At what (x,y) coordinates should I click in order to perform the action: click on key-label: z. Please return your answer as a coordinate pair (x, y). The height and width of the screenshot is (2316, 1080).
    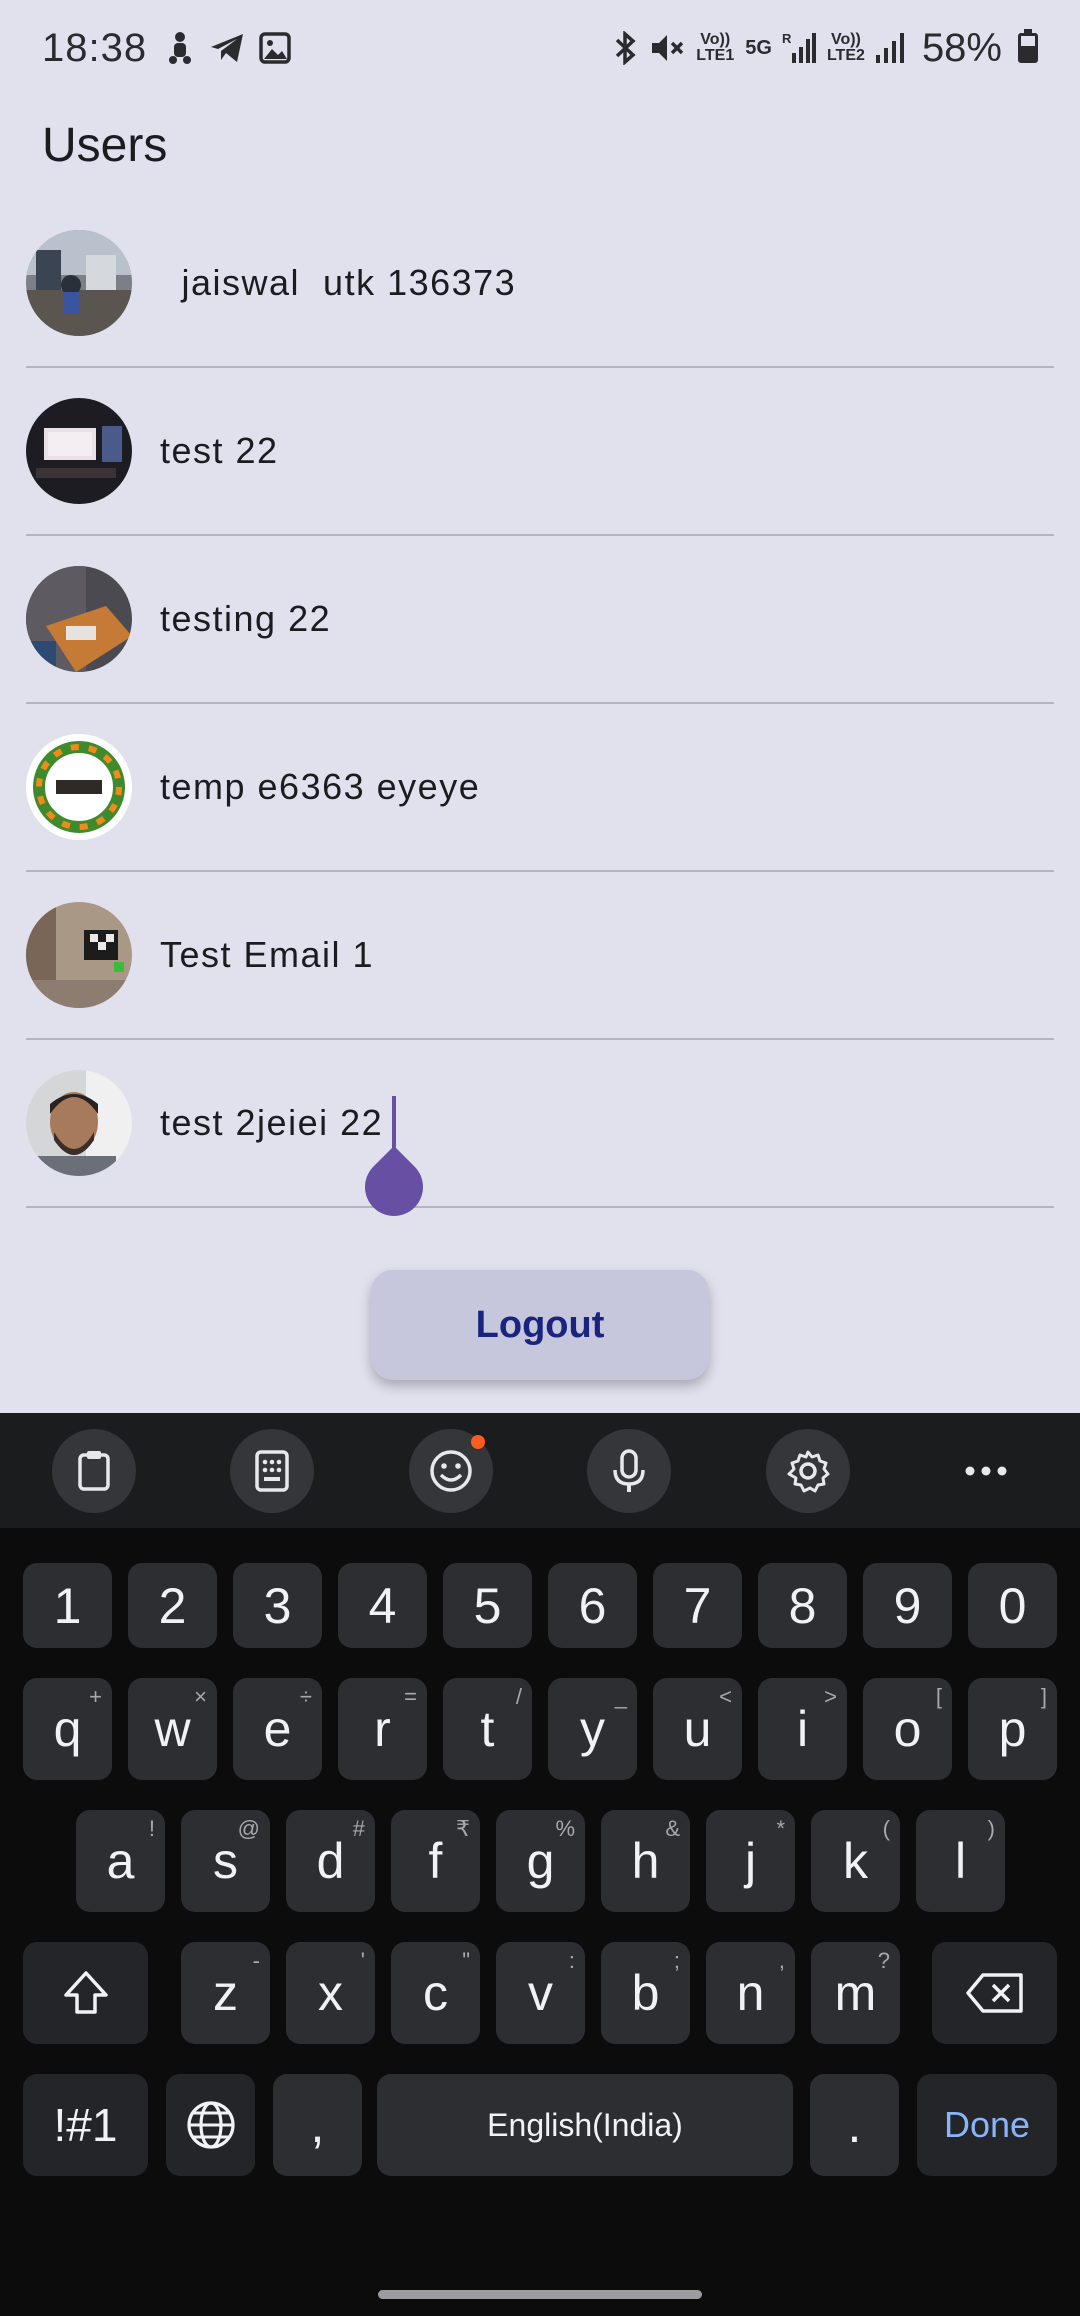
    Looking at the image, I should click on (225, 1993).